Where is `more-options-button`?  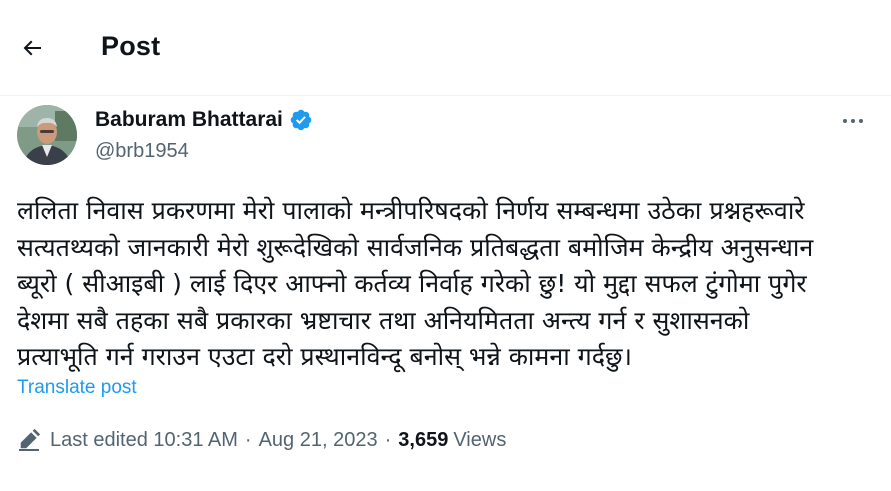
more-options-button is located at coordinates (853, 121).